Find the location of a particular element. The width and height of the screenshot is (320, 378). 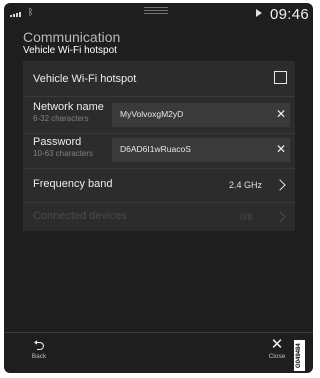

network-name-hint: 6-32 characters is located at coordinates (61, 118).